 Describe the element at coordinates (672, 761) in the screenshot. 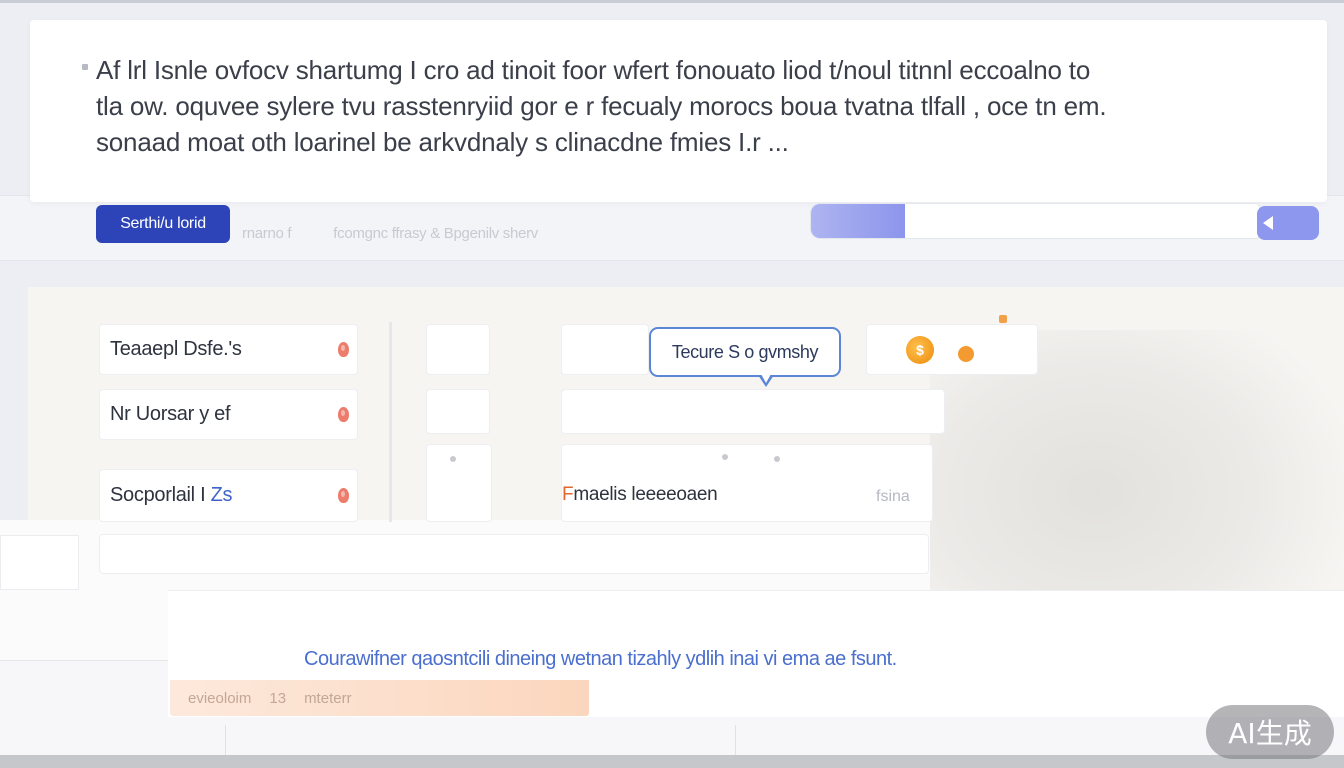

I see `footer-bar` at that location.